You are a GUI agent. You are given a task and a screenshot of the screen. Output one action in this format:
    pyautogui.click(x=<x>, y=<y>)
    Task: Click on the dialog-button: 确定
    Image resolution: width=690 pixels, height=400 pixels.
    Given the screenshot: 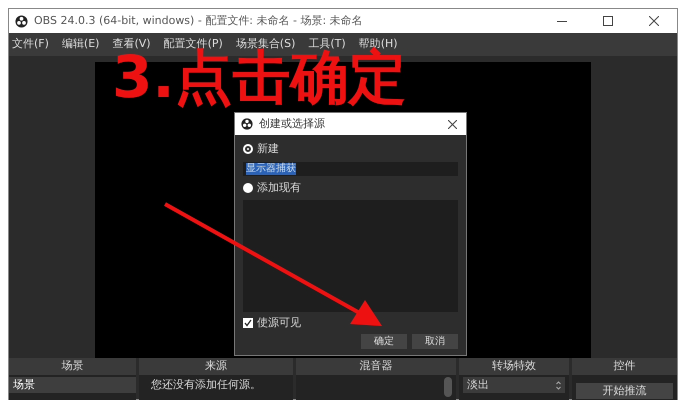 What is the action you would take?
    pyautogui.click(x=384, y=341)
    